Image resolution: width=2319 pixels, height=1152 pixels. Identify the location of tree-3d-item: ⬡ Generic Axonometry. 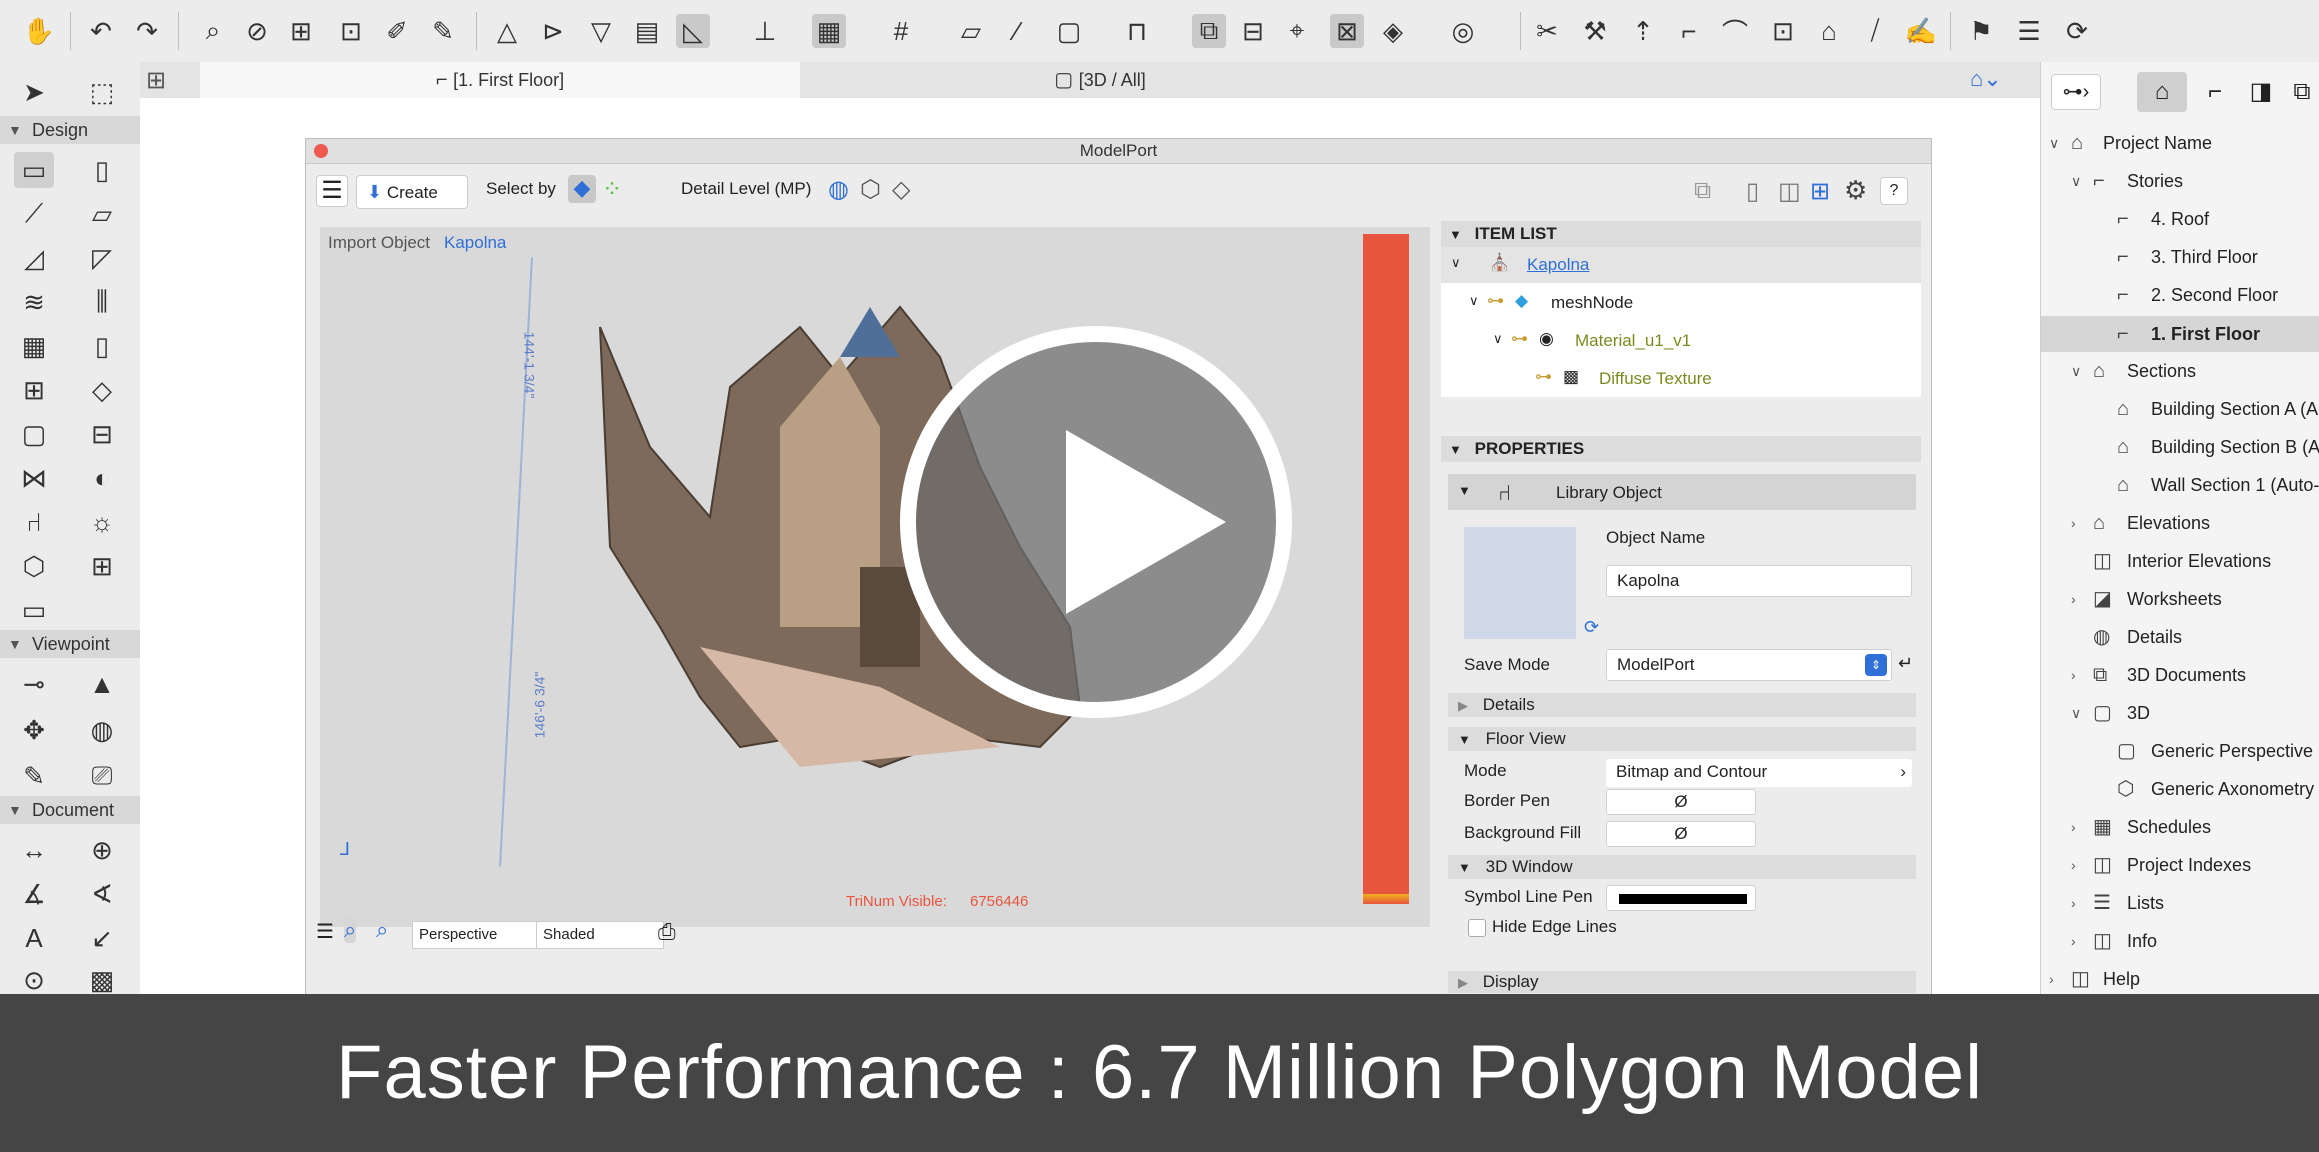
(2180, 789).